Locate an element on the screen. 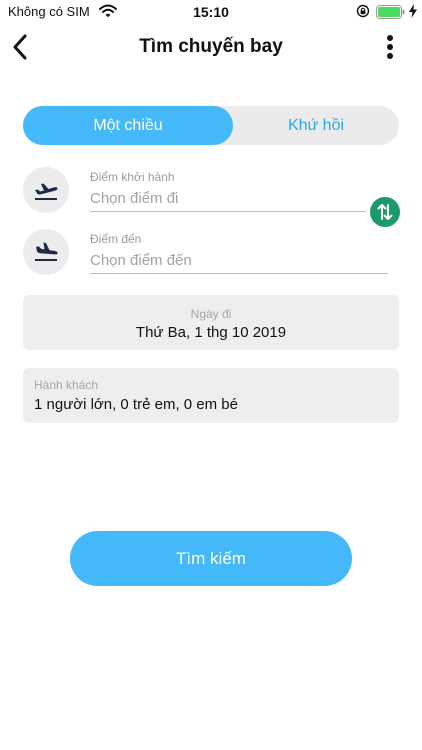  nav-bar: Tìm chuyến bay is located at coordinates (211, 47).